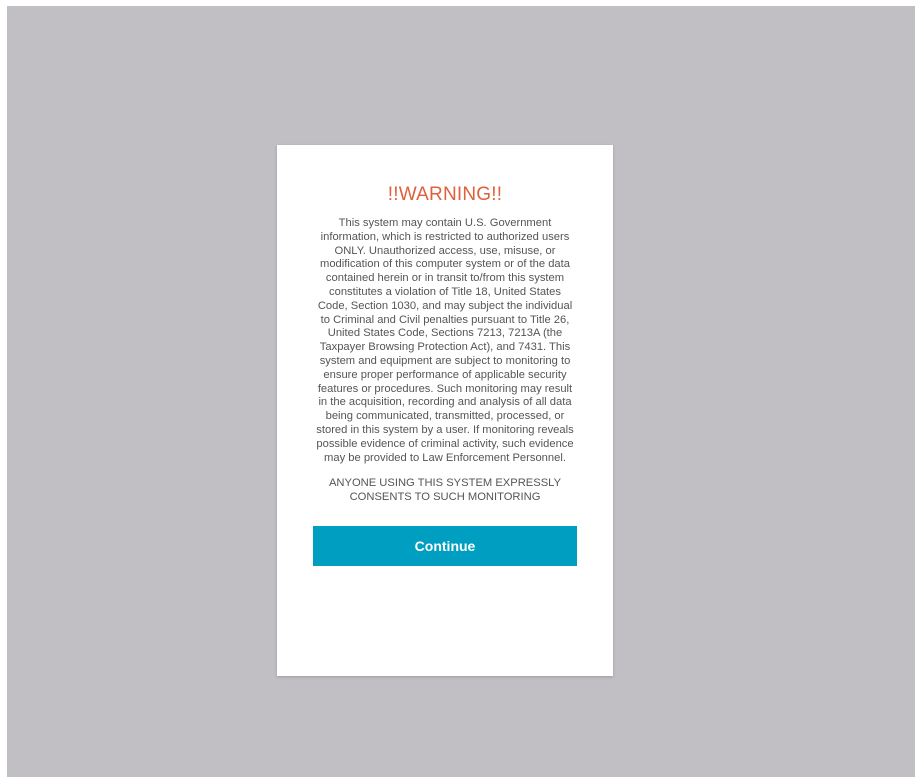  Describe the element at coordinates (445, 545) in the screenshot. I see `continue-button: Continue` at that location.